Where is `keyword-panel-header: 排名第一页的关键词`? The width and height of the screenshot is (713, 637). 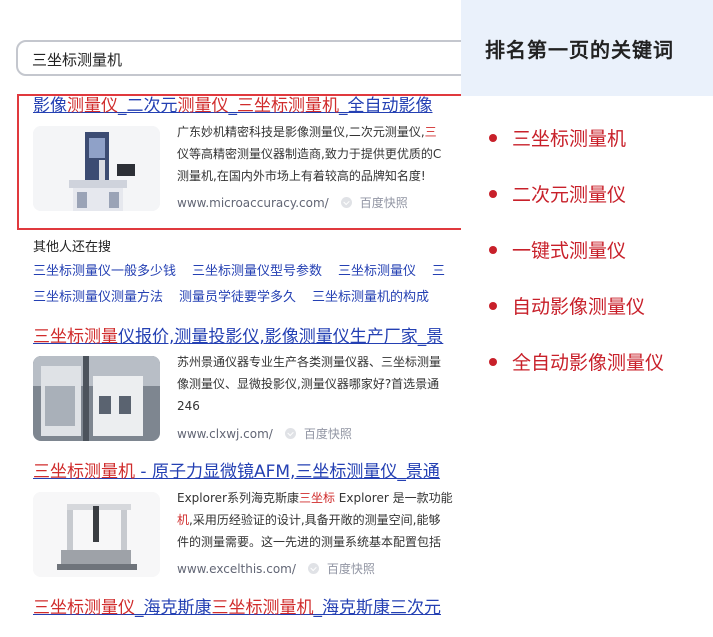 keyword-panel-header: 排名第一页的关键词 is located at coordinates (587, 48).